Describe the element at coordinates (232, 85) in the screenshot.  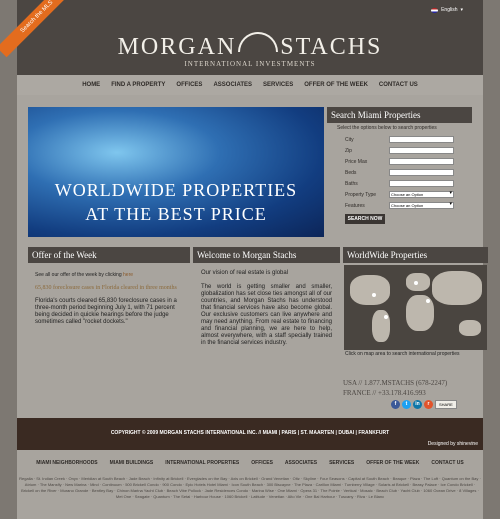
I see `nav-associates: ASSOCIATES` at that location.